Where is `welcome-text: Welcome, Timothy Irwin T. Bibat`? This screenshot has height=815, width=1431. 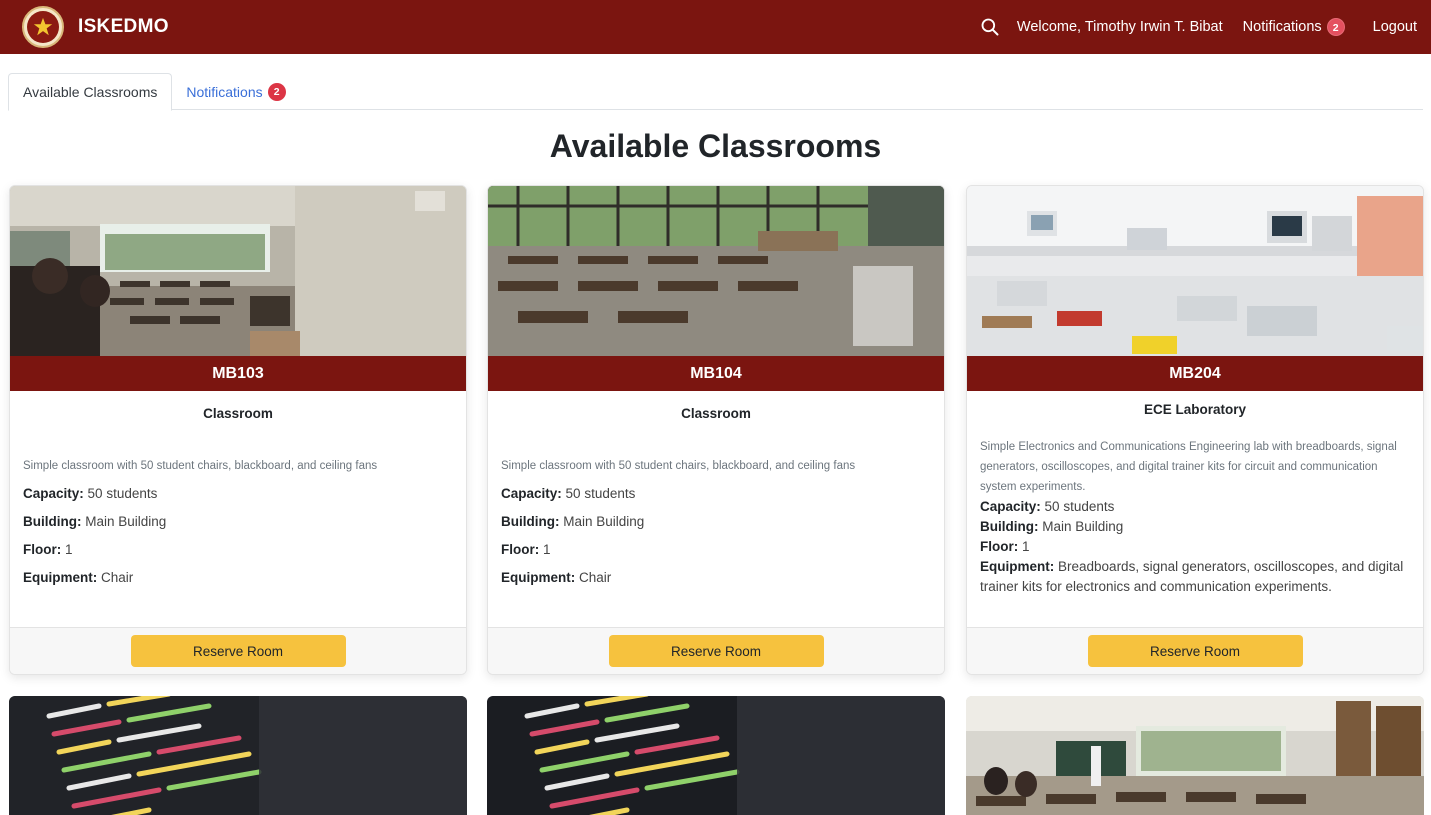
welcome-text: Welcome, Timothy Irwin T. Bibat is located at coordinates (1119, 27).